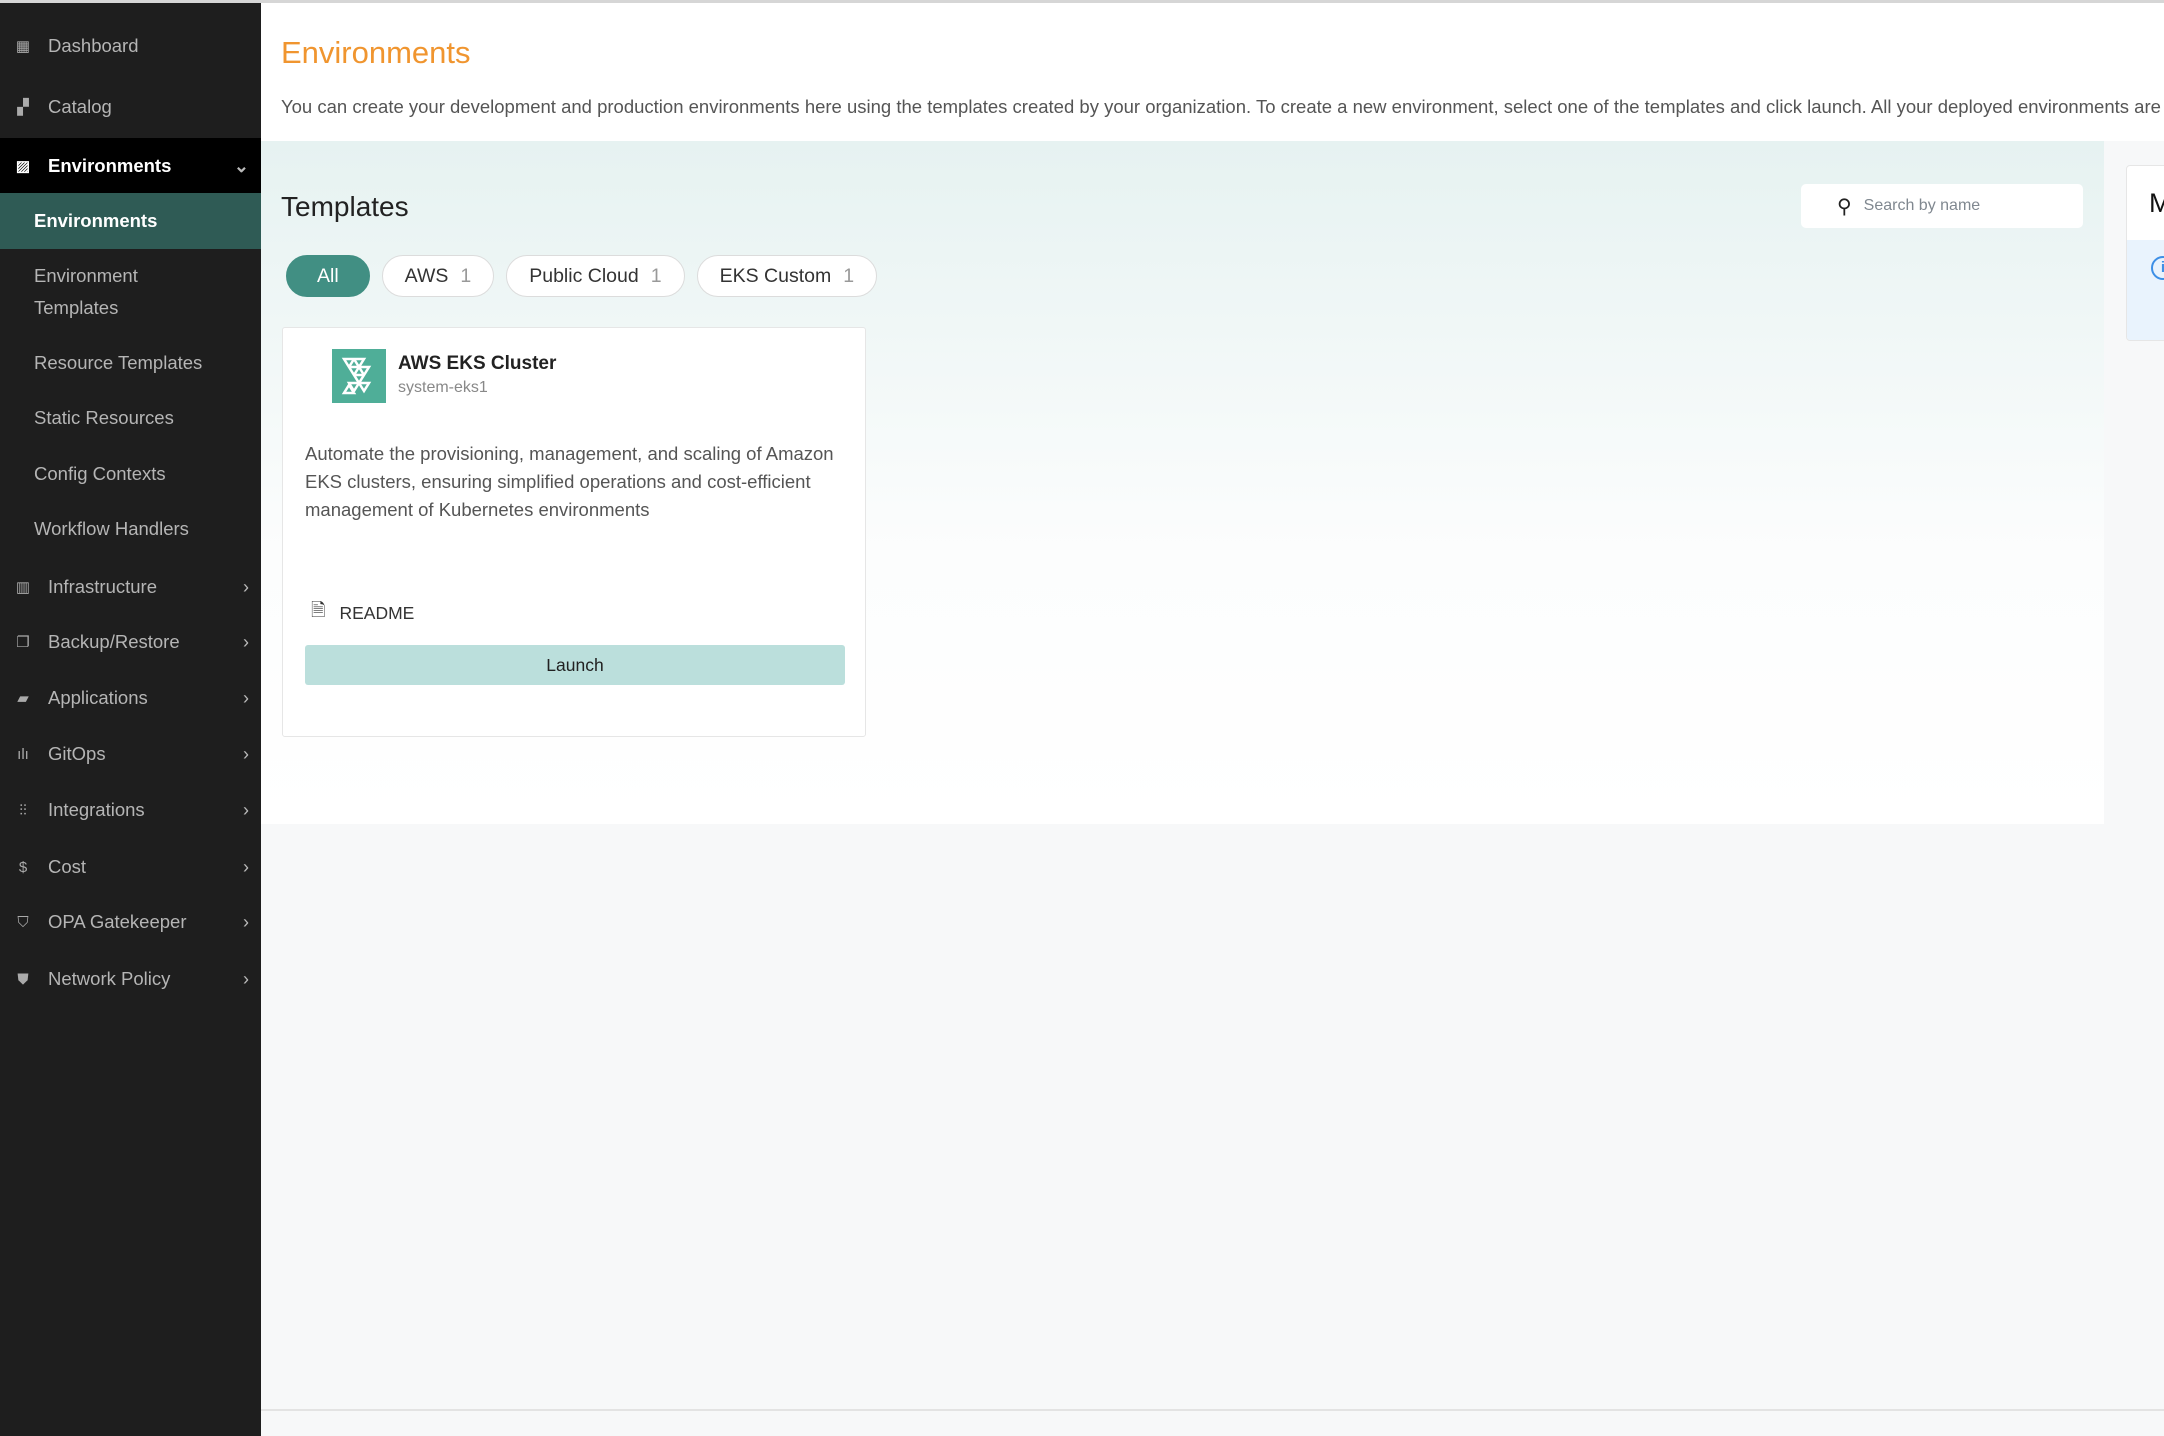  I want to click on shield-icon: ⛉, so click(23, 922).